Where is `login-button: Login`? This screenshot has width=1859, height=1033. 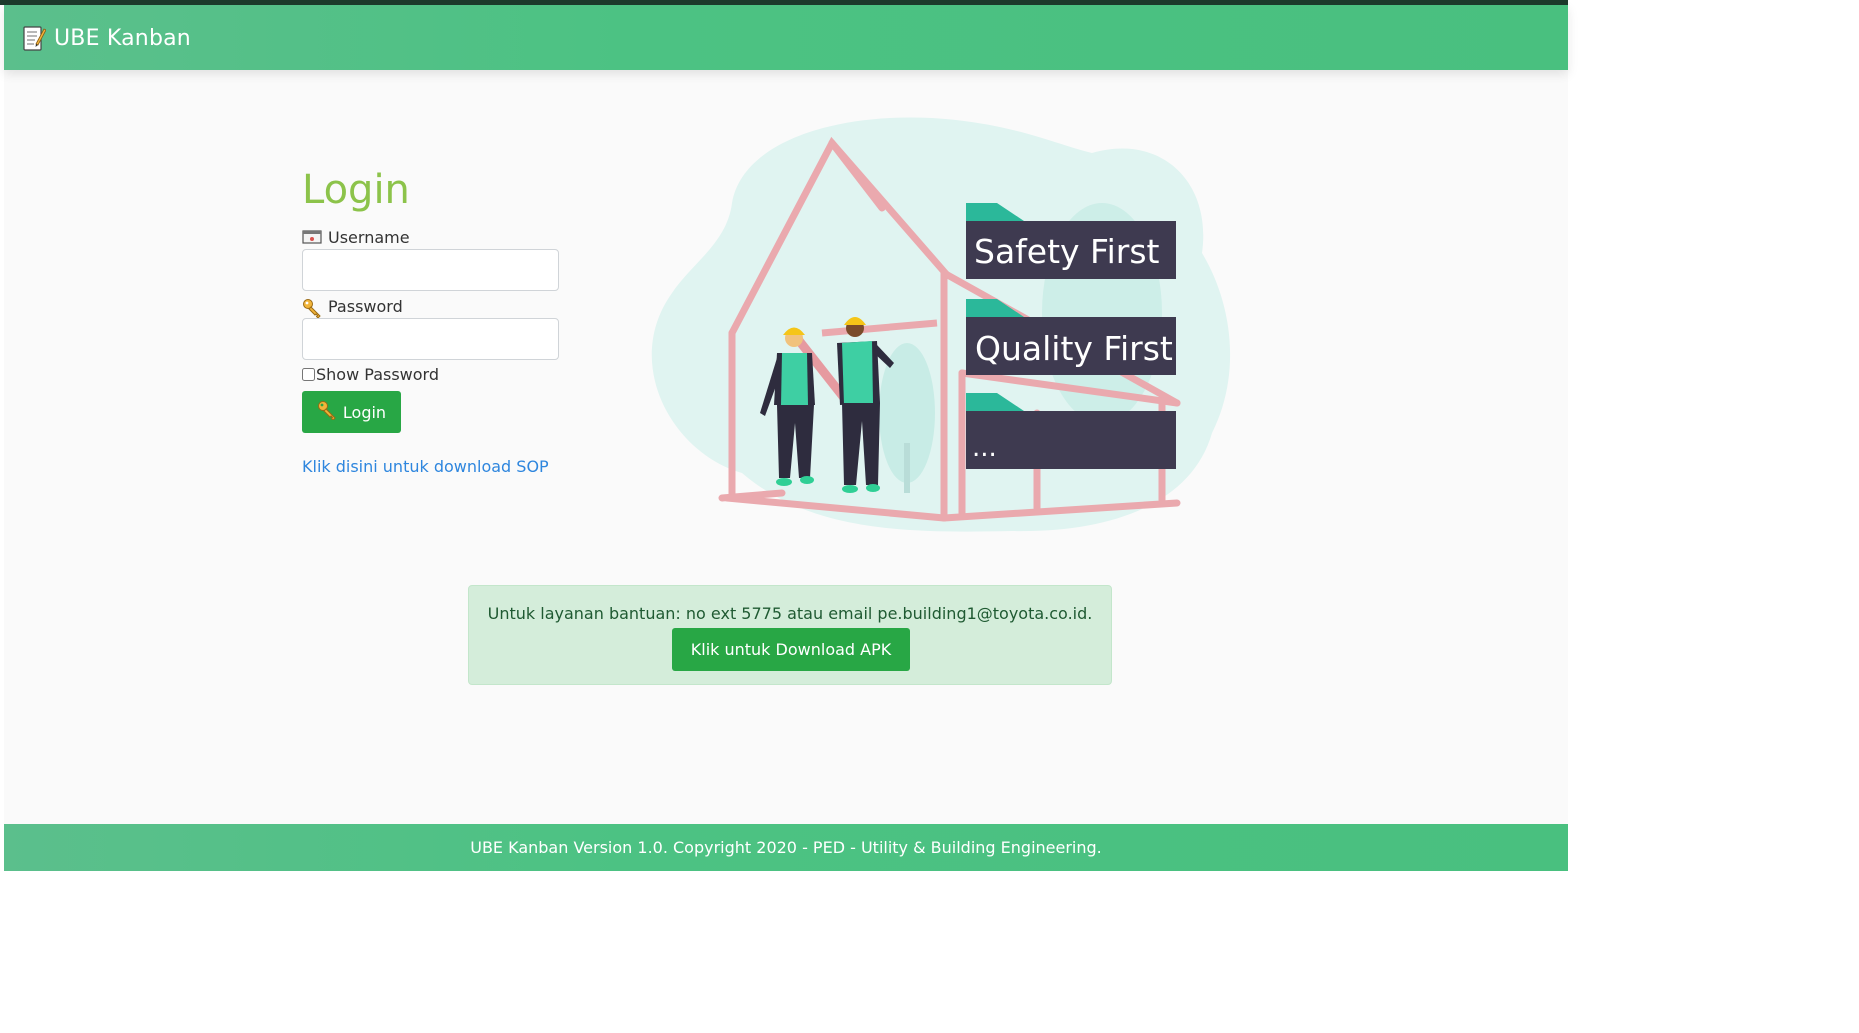 login-button: Login is located at coordinates (351, 412).